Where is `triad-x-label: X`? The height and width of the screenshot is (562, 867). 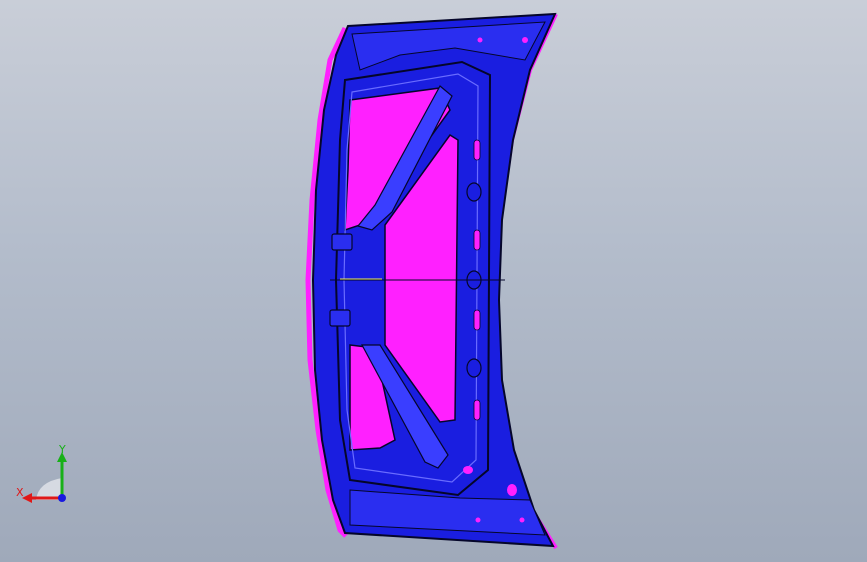 triad-x-label: X is located at coordinates (20, 492).